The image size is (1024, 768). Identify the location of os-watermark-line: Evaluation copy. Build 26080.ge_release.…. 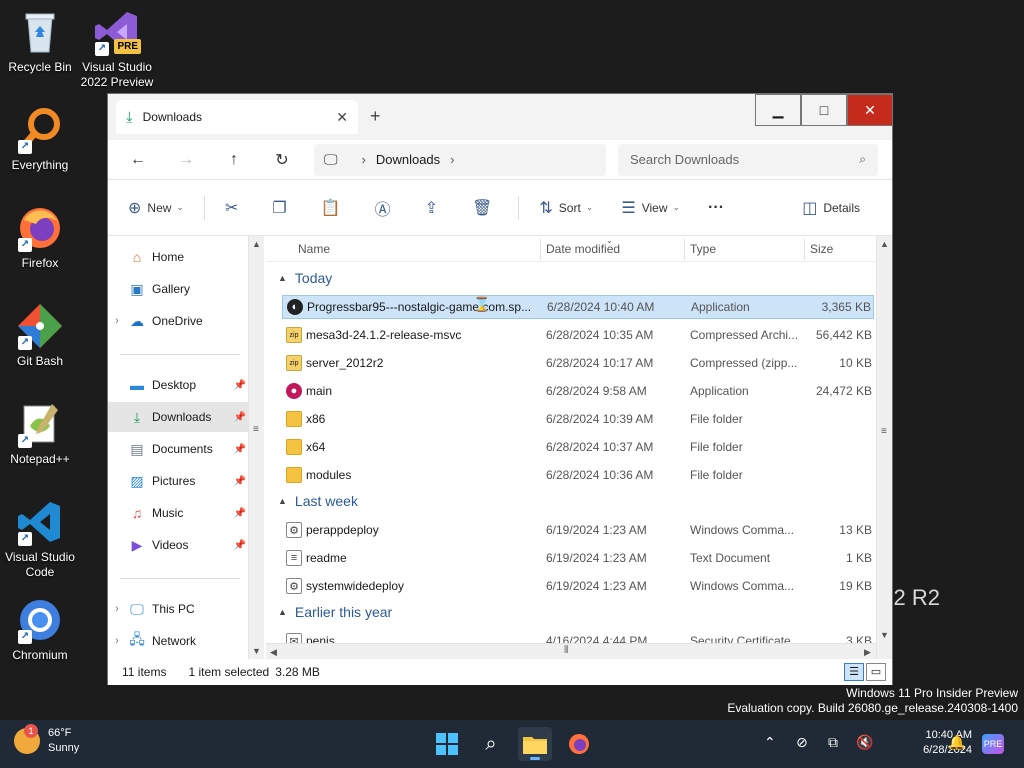
(872, 708).